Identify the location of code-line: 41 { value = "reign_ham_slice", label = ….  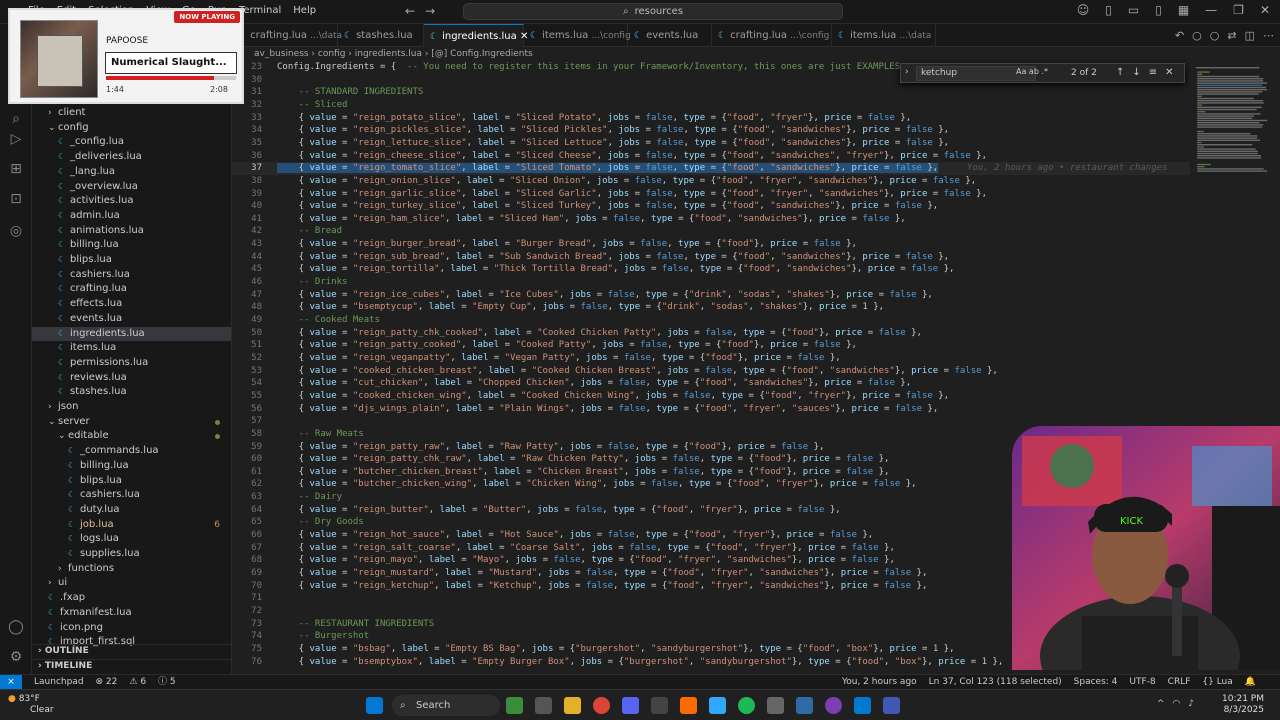
(711, 219).